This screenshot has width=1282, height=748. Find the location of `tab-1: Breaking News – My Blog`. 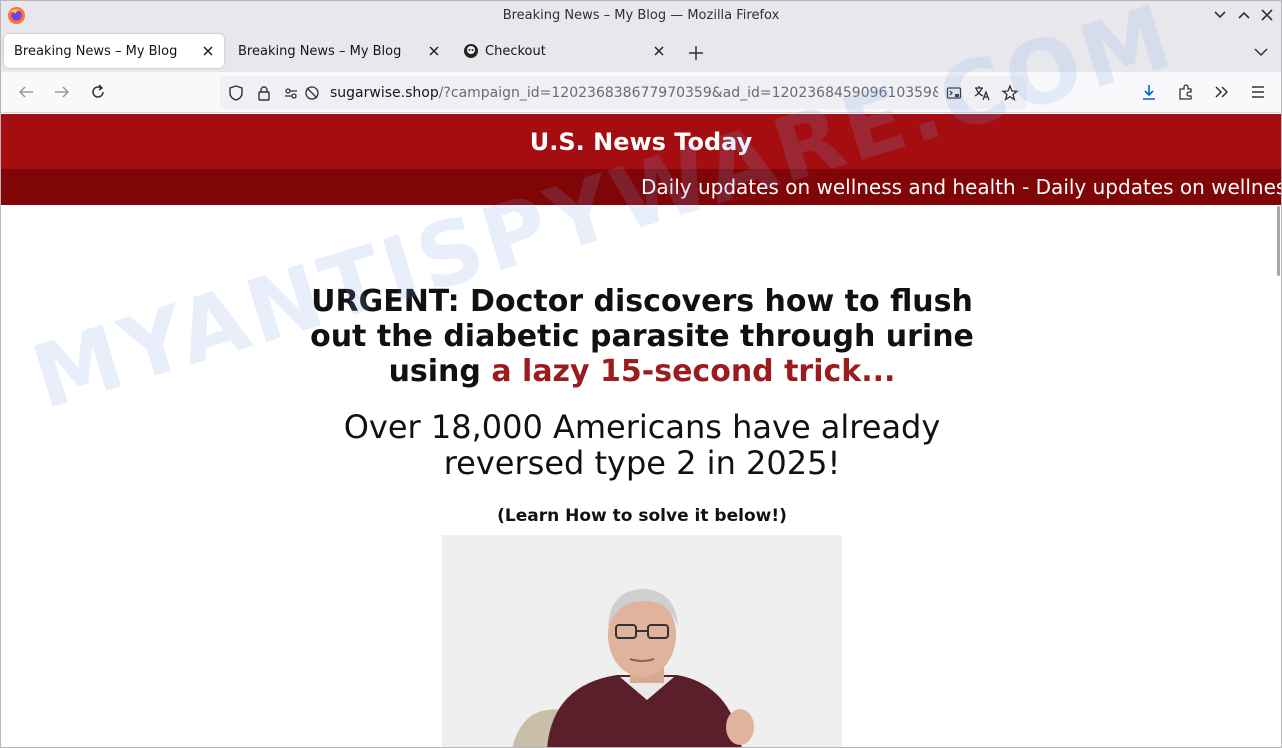

tab-1: Breaking News – My Blog is located at coordinates (114, 51).